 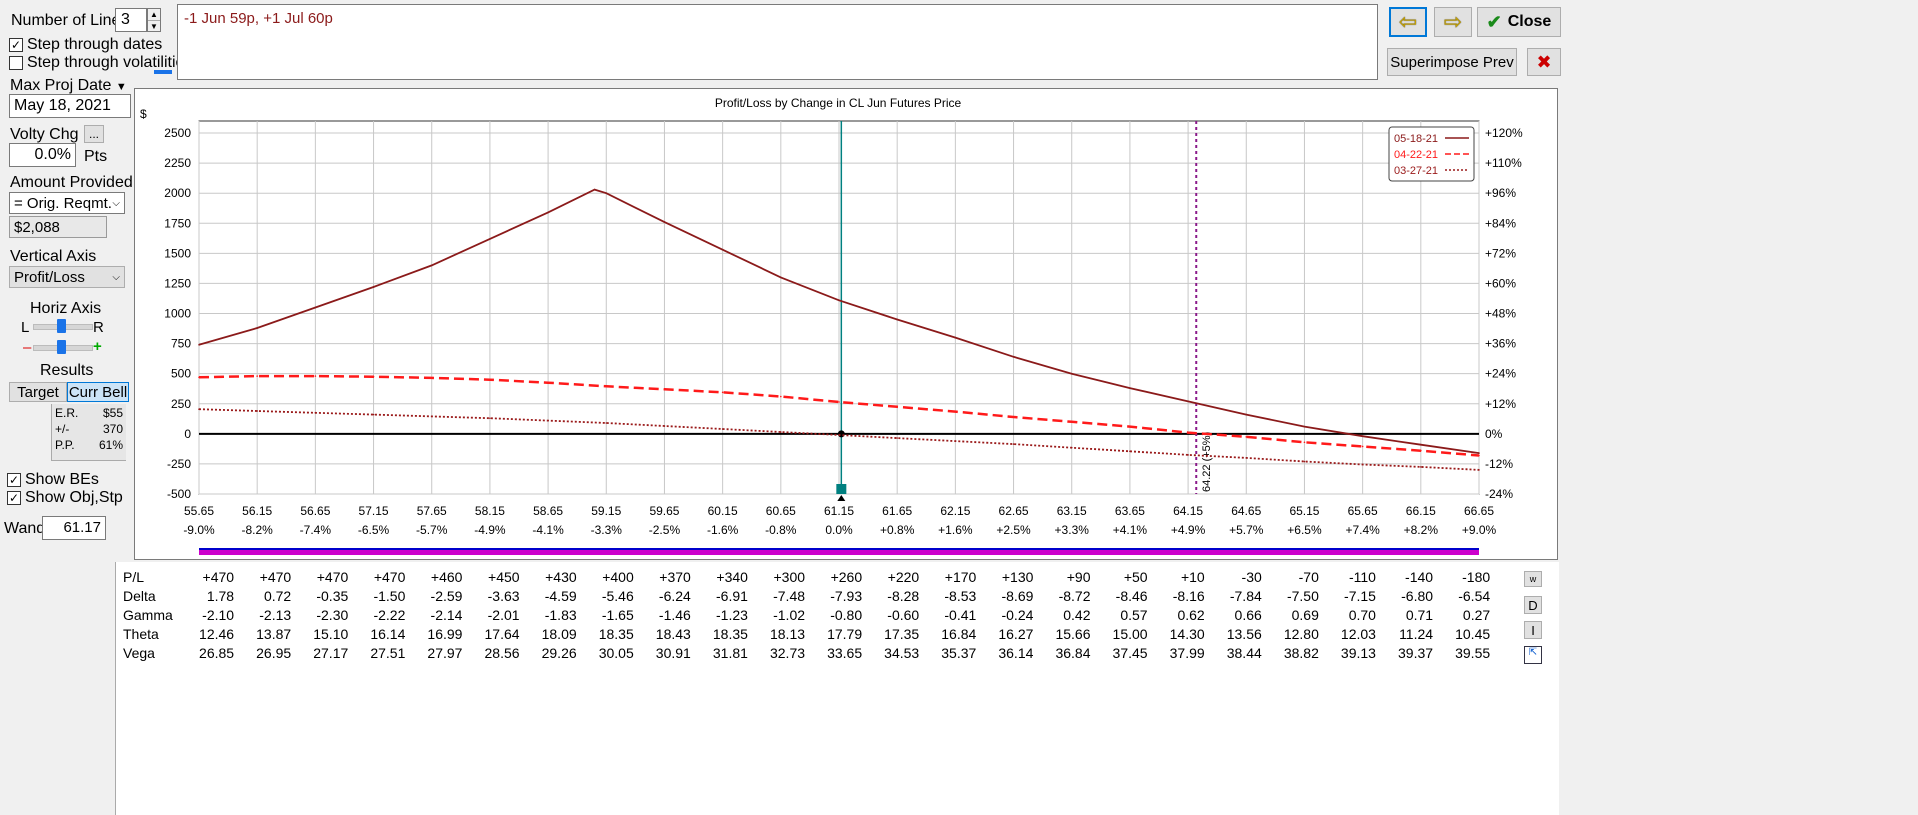 What do you see at coordinates (187, 434) in the screenshot?
I see `y-tick-label: 0` at bounding box center [187, 434].